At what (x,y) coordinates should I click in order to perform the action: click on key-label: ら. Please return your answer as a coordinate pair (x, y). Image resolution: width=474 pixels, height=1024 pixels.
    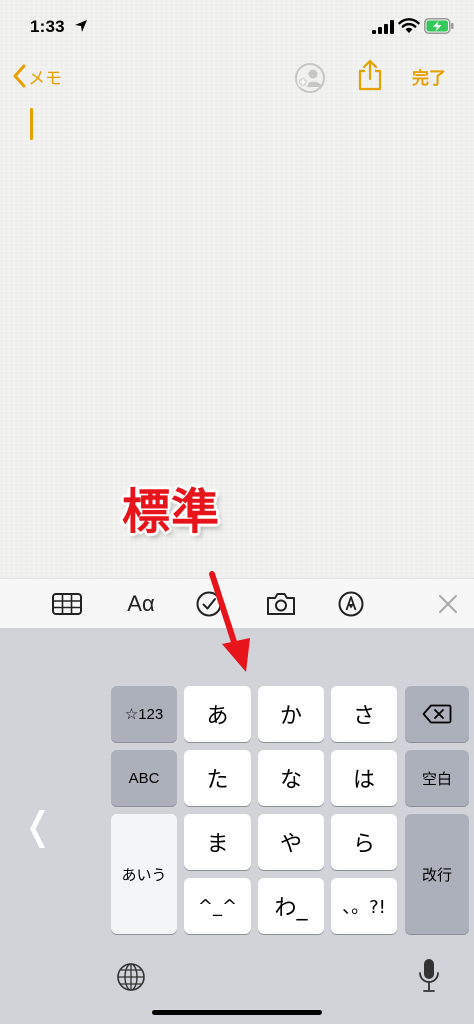
    Looking at the image, I should click on (363, 844).